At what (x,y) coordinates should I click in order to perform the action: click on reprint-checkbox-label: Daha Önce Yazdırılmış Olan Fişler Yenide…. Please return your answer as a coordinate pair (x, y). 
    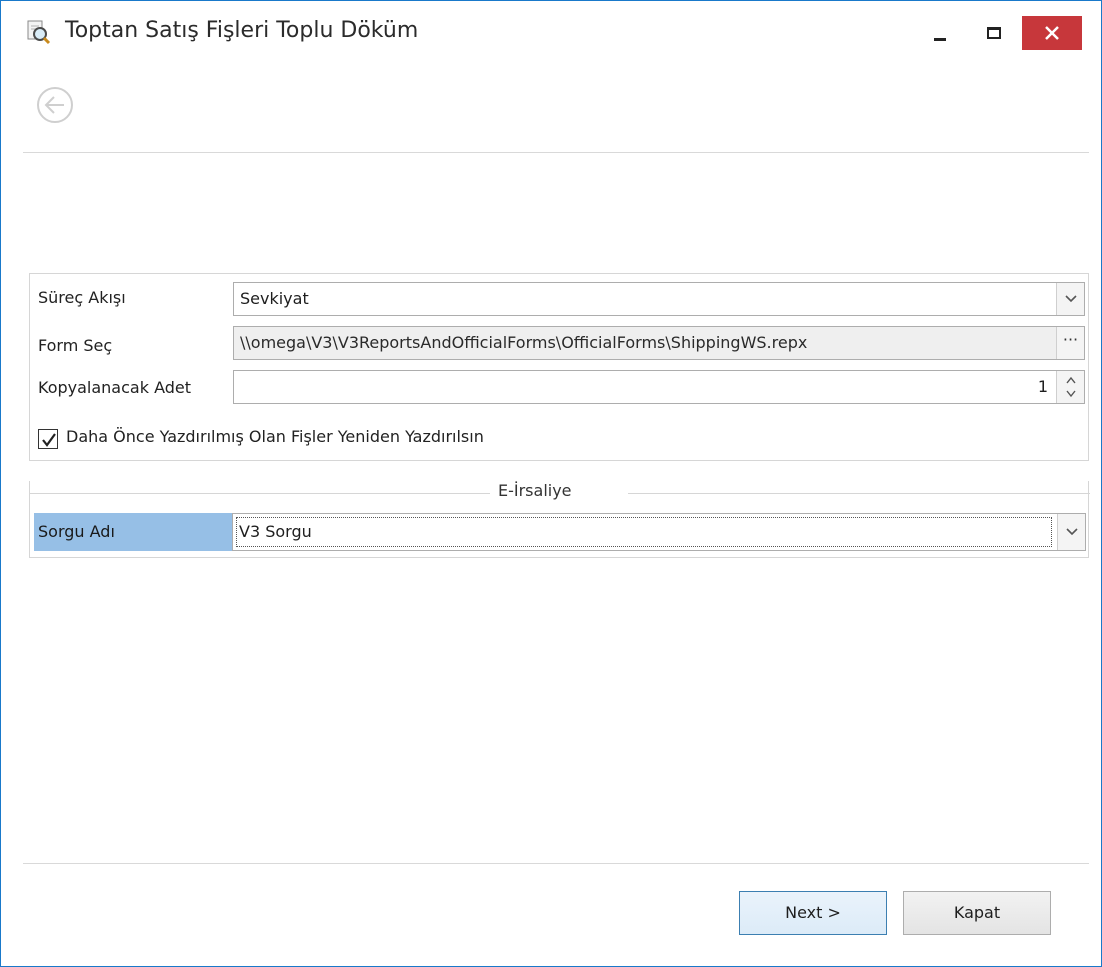
    Looking at the image, I should click on (275, 436).